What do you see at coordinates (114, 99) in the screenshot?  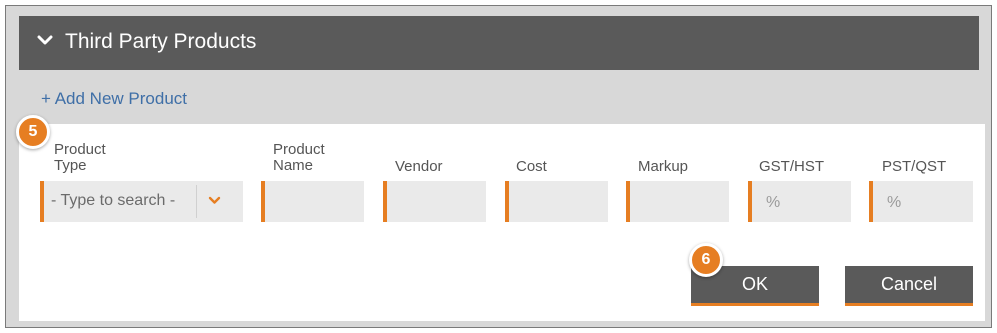 I see `add-new-product-link: + Add New Product` at bounding box center [114, 99].